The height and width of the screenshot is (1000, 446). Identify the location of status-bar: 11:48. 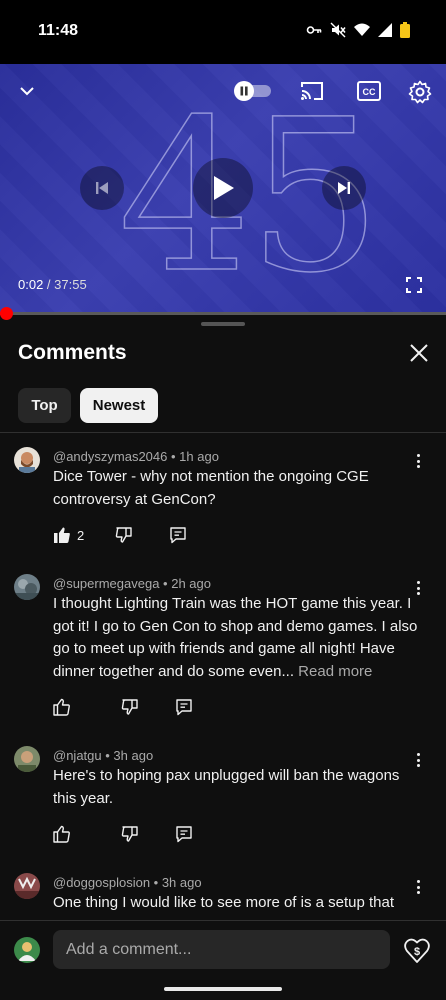
(223, 32).